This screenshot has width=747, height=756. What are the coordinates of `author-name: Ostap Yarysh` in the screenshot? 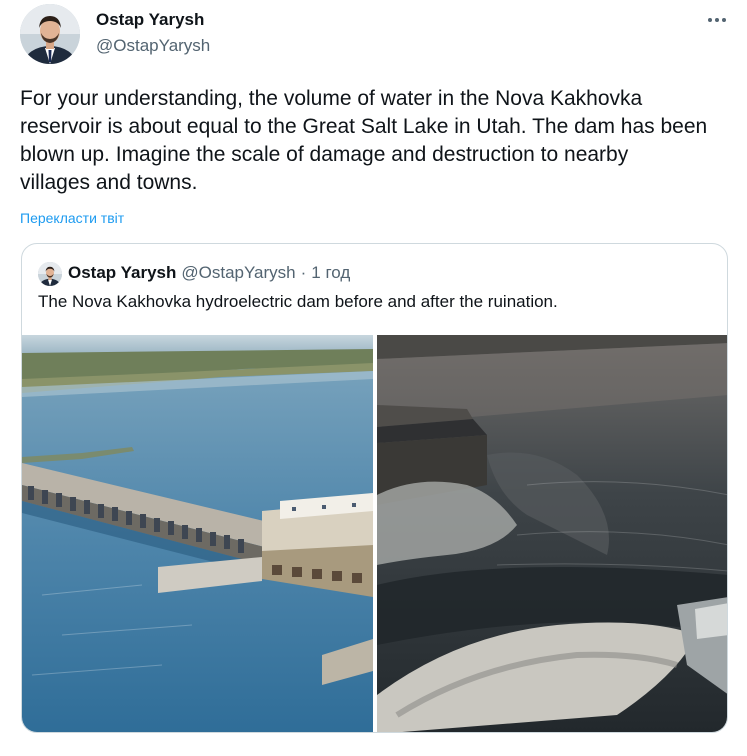 It's located at (150, 20).